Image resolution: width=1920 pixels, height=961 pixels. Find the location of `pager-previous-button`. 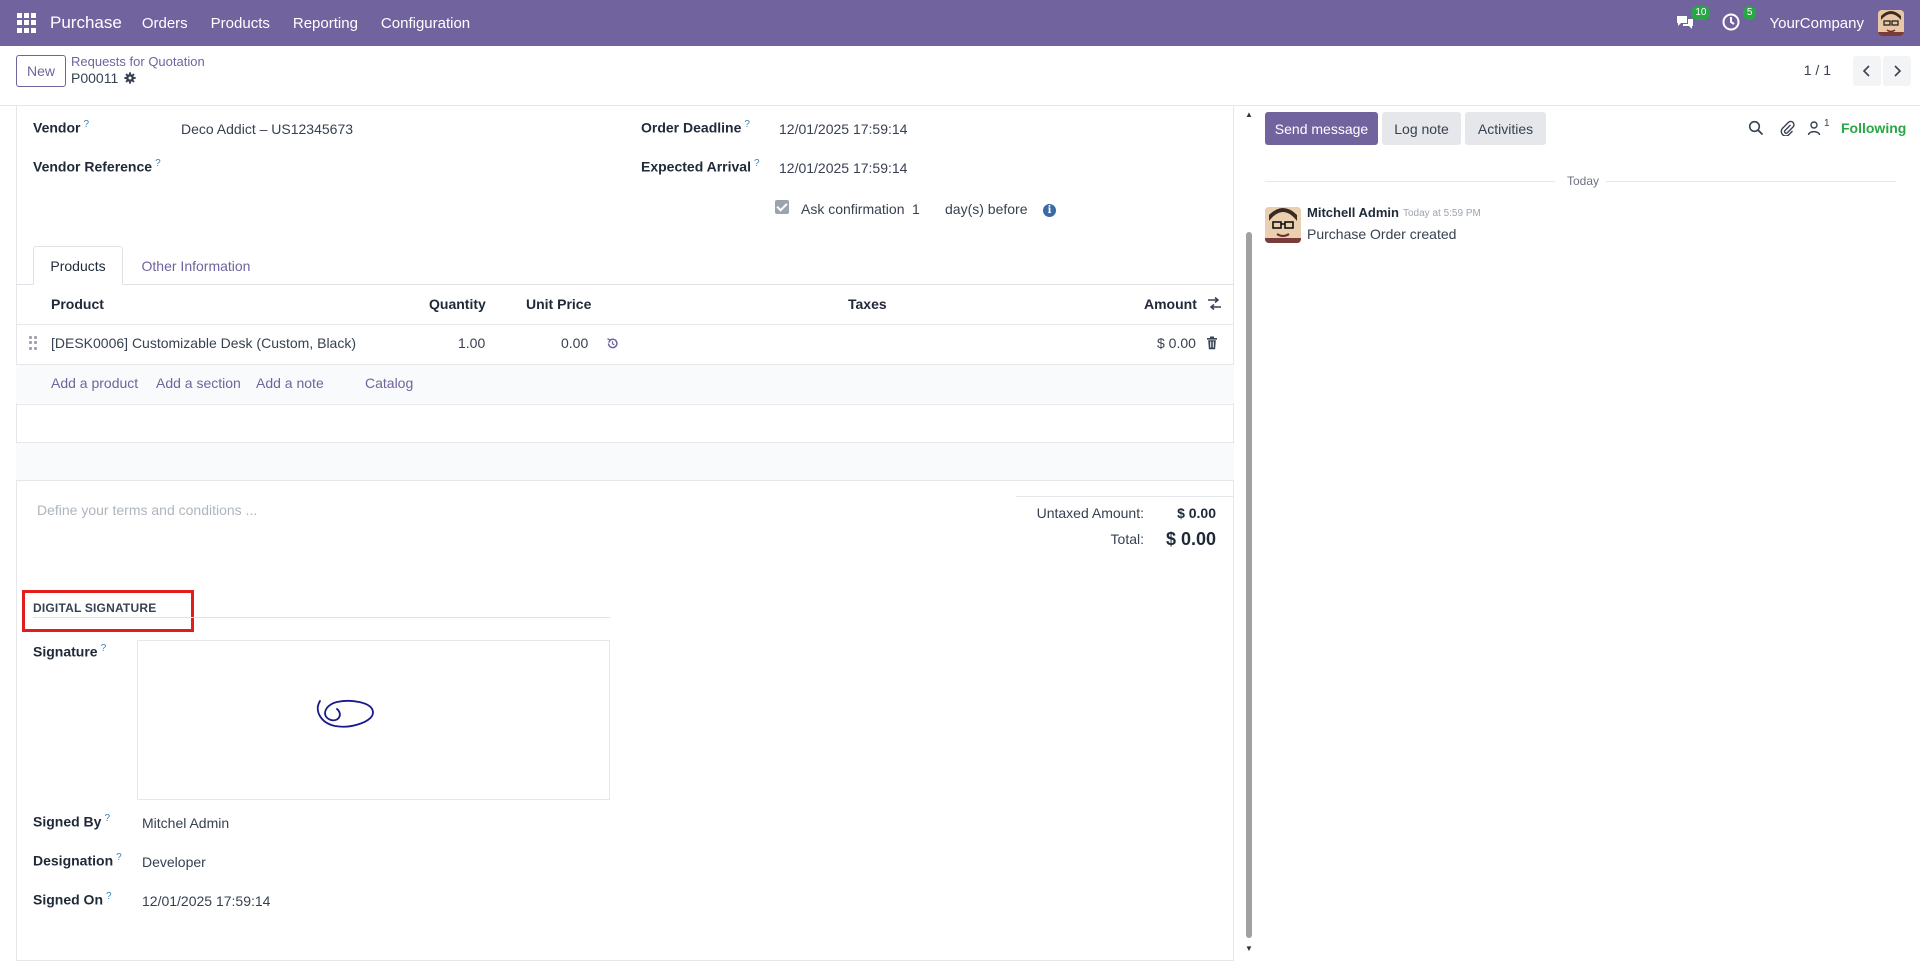

pager-previous-button is located at coordinates (1867, 71).